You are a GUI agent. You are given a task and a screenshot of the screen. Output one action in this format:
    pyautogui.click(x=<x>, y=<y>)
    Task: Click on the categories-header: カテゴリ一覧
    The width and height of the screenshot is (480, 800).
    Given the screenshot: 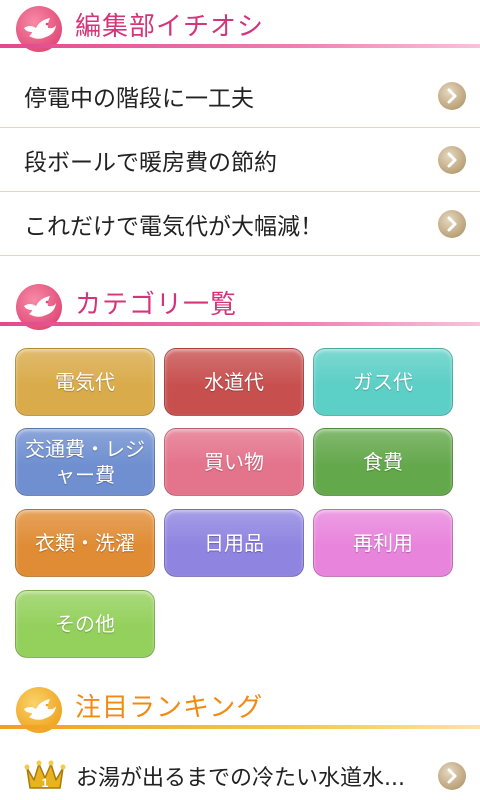 What is the action you would take?
    pyautogui.click(x=240, y=304)
    